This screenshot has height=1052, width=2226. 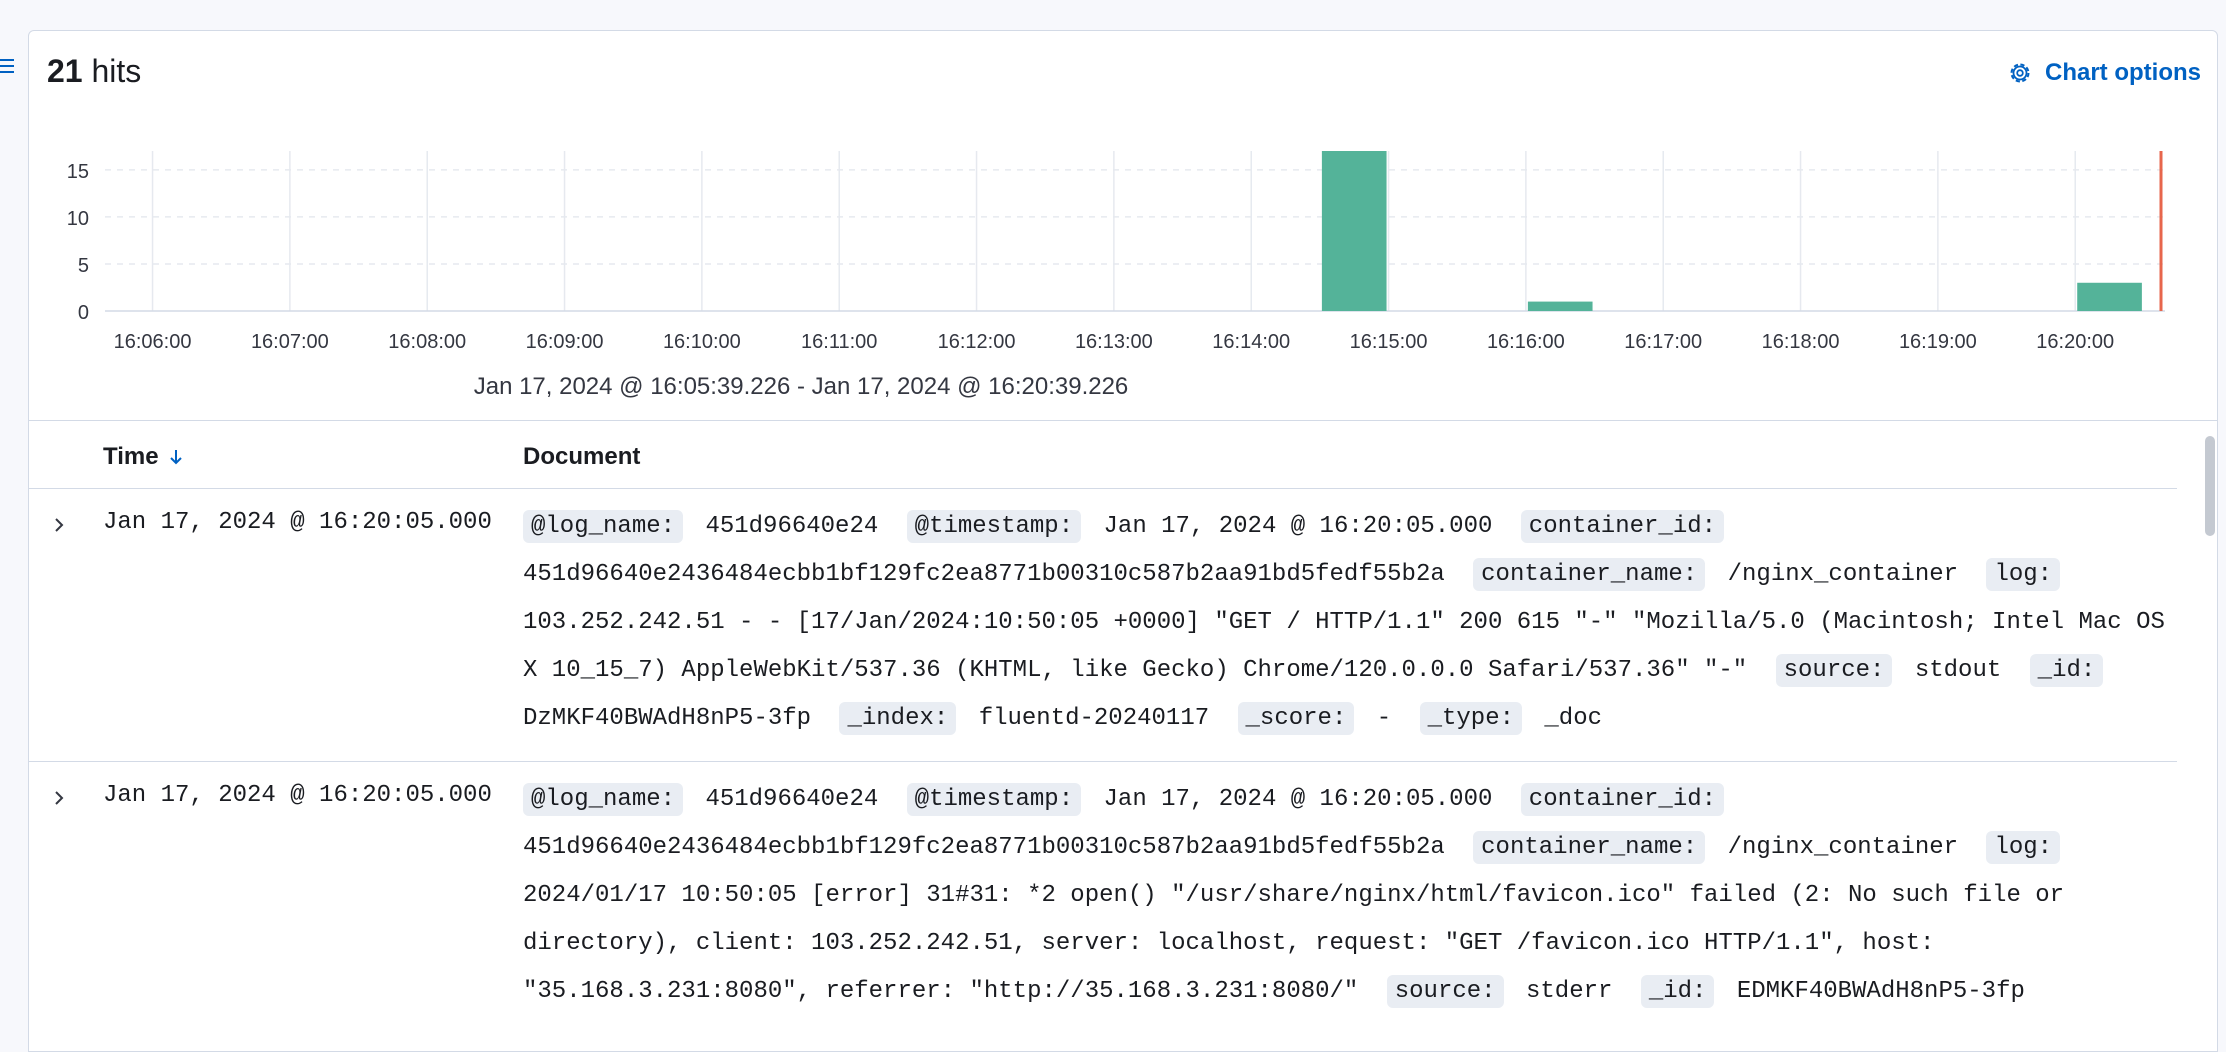 What do you see at coordinates (153, 342) in the screenshot?
I see `x-tick-label: 16:06:00` at bounding box center [153, 342].